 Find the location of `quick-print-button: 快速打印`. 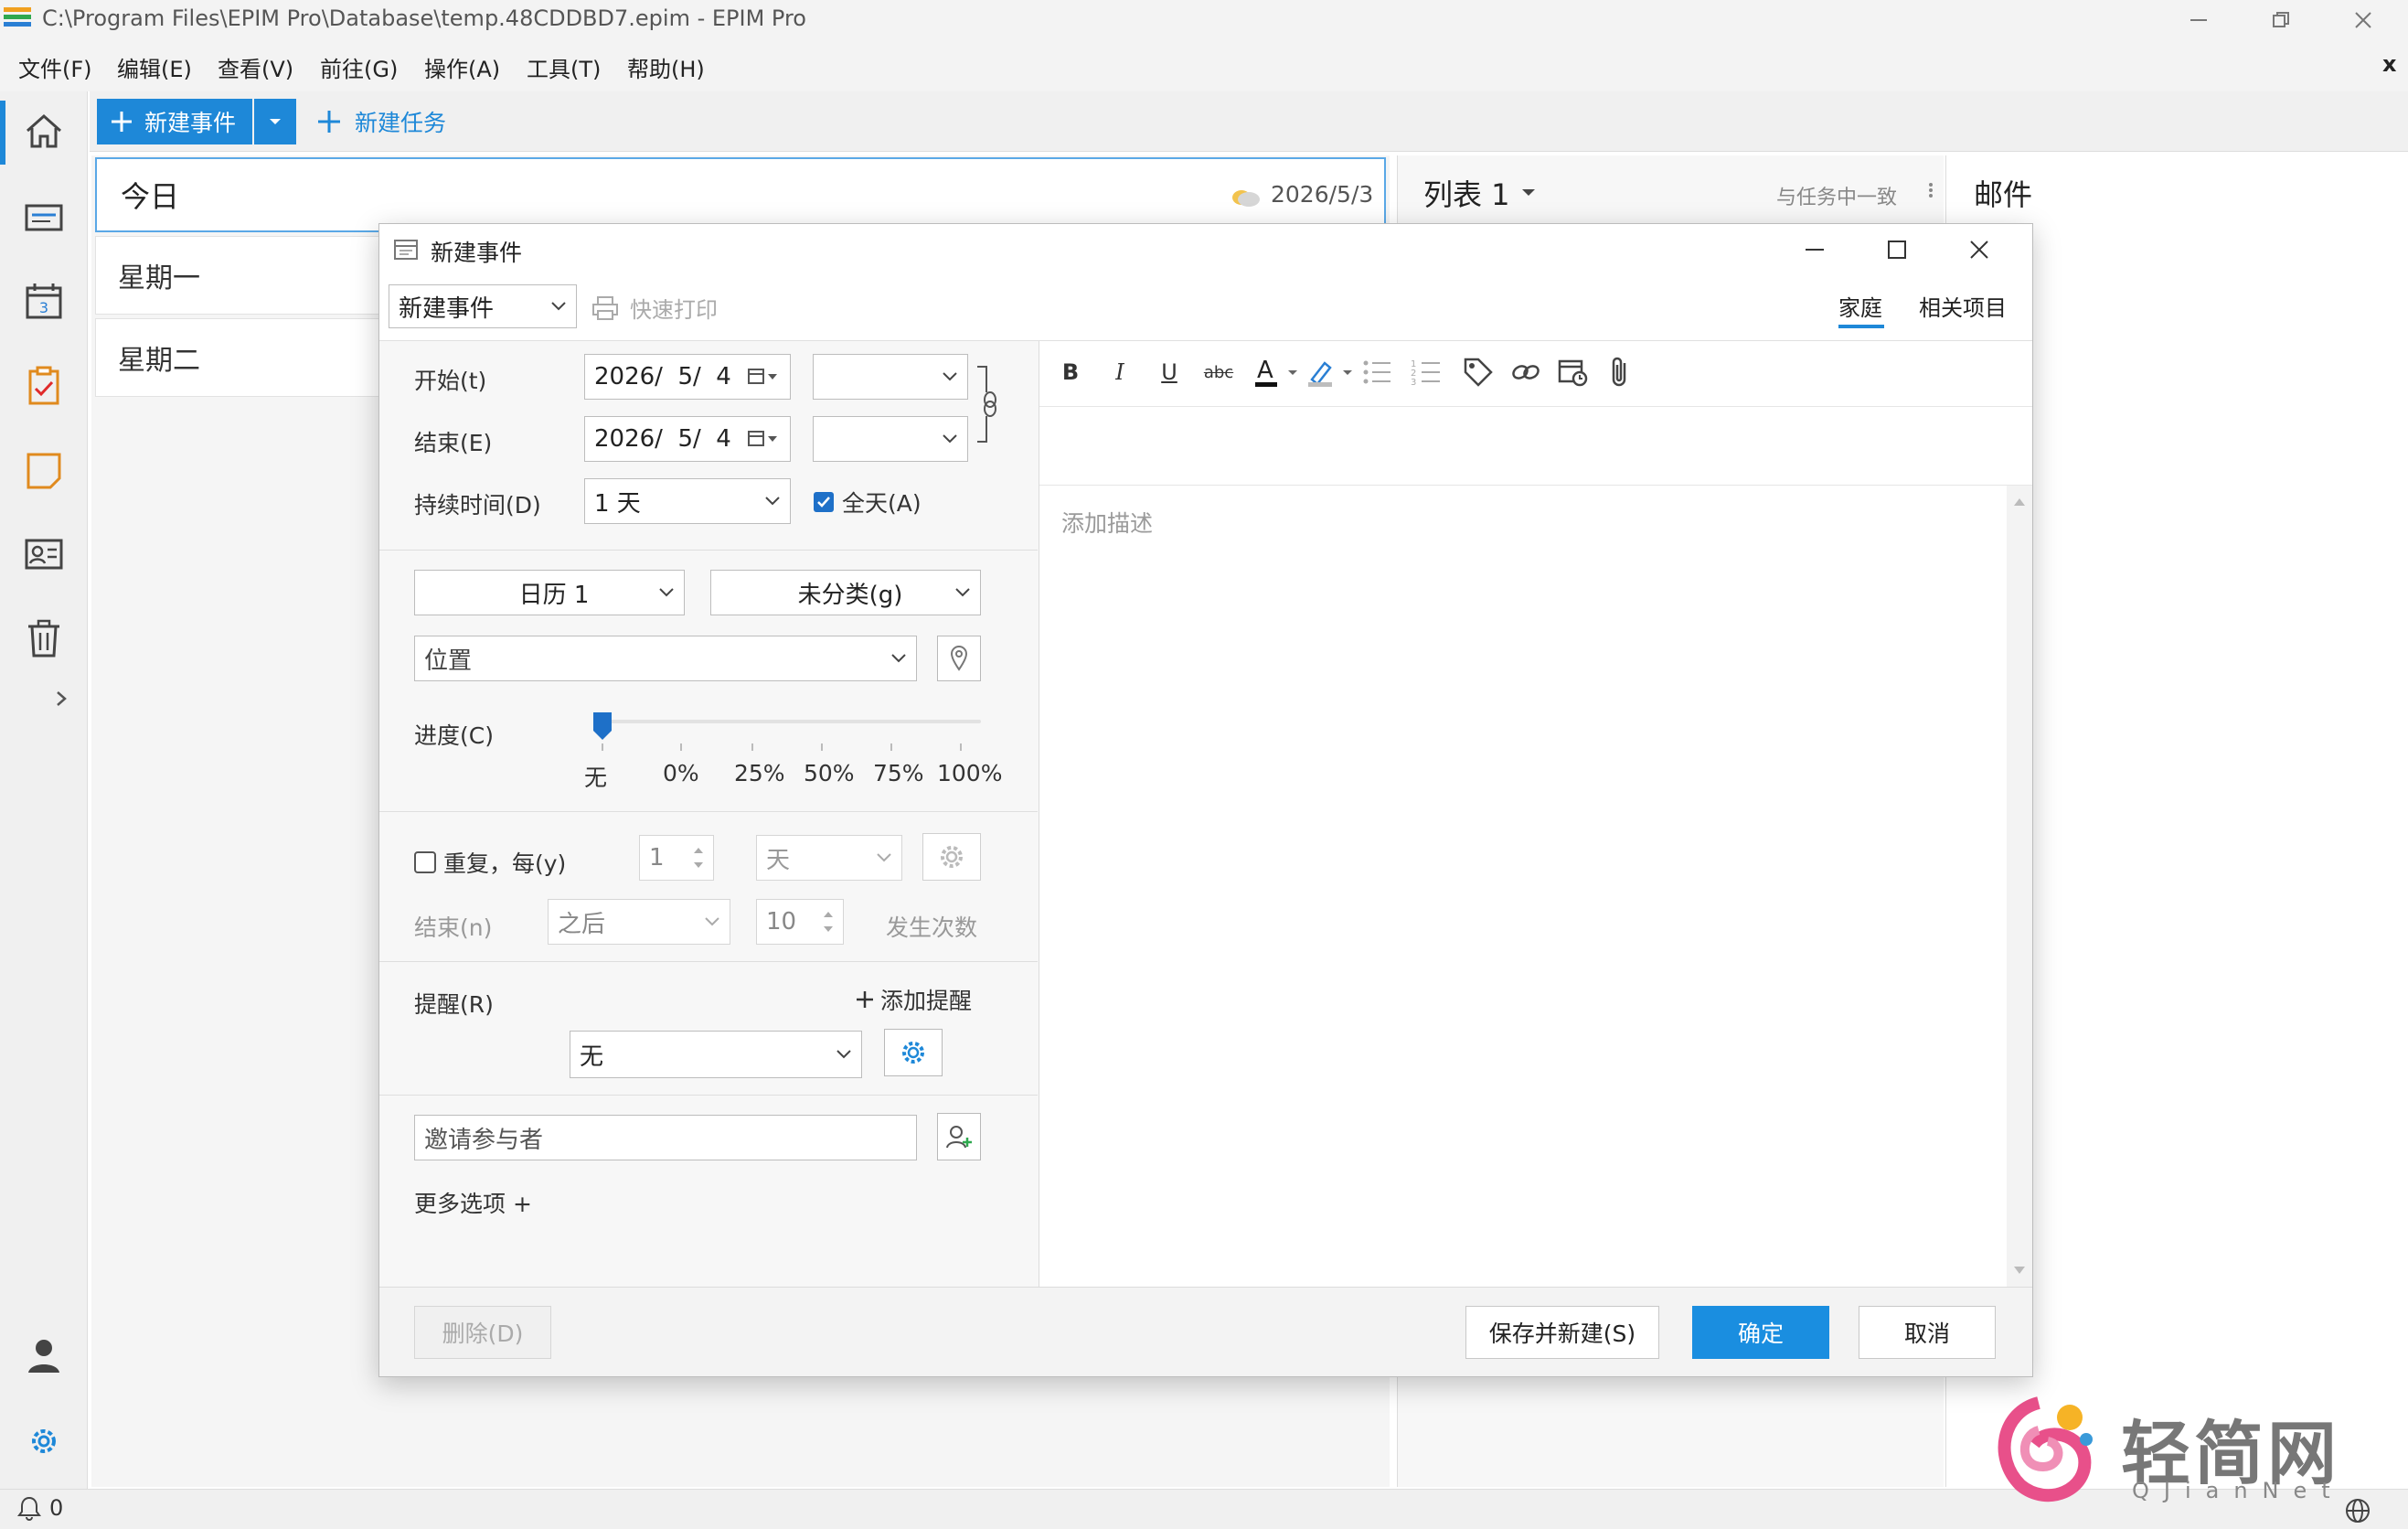

quick-print-button: 快速打印 is located at coordinates (648, 308).